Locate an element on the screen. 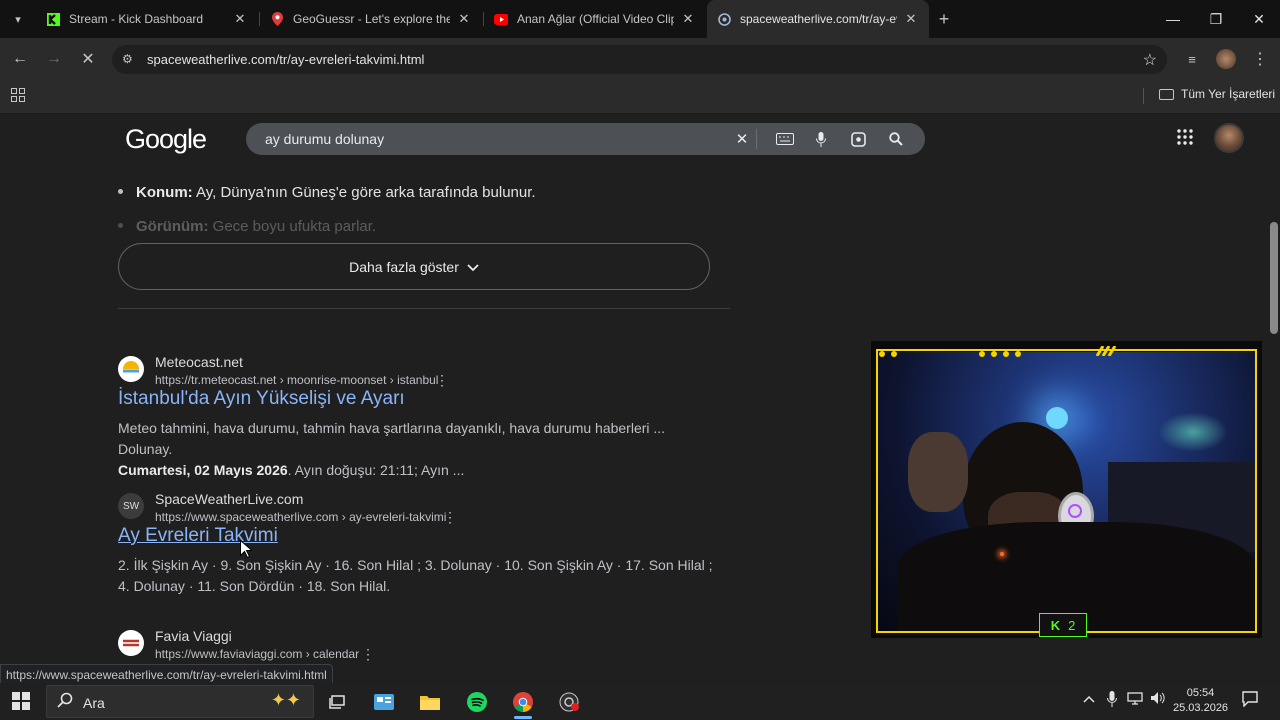 This screenshot has height=720, width=1280. page-scrollbar is located at coordinates (1274, 401).